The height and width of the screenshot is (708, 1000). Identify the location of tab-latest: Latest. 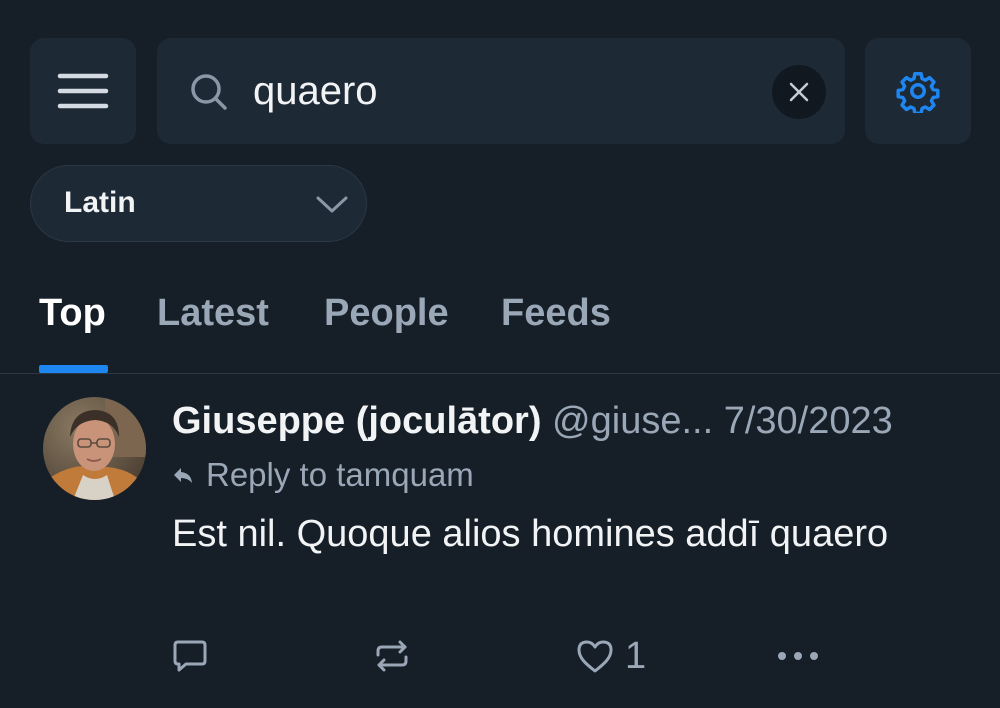
(213, 313).